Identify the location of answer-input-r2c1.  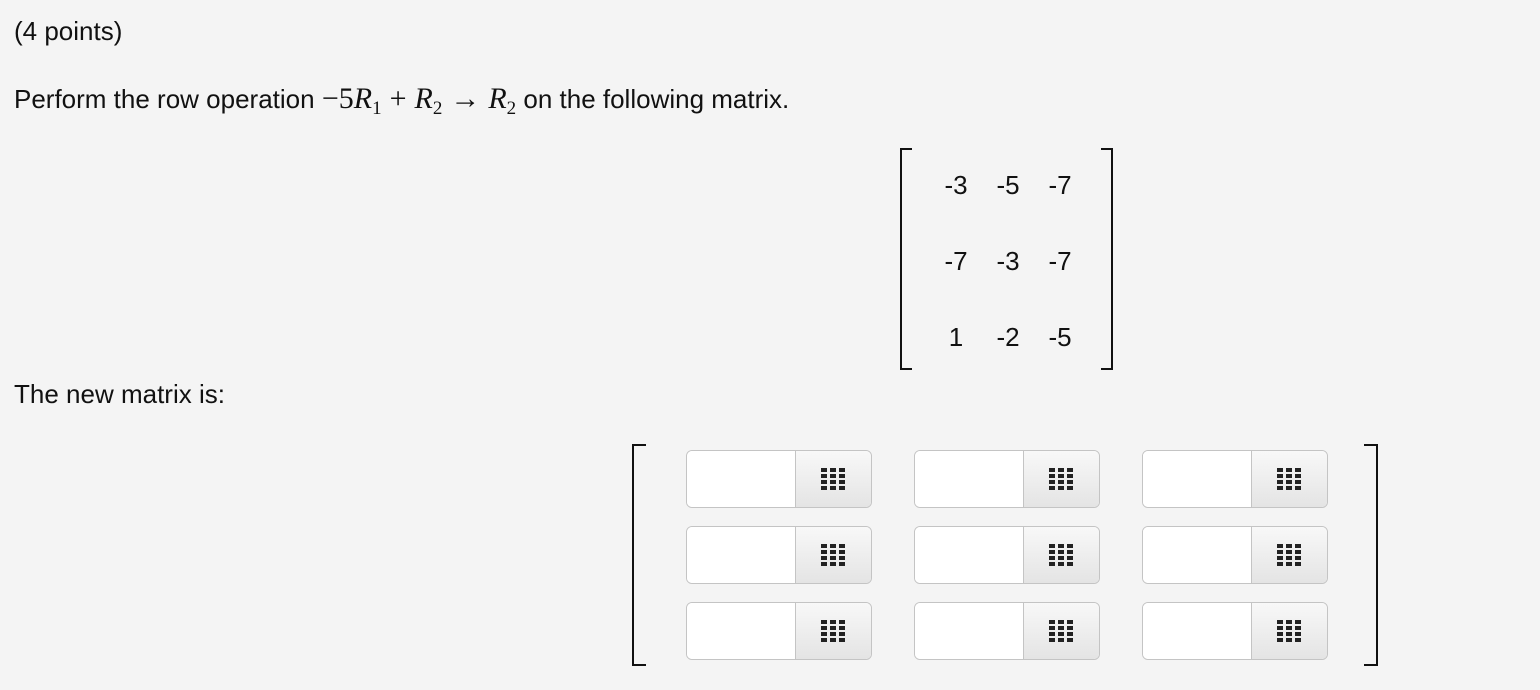
(741, 555).